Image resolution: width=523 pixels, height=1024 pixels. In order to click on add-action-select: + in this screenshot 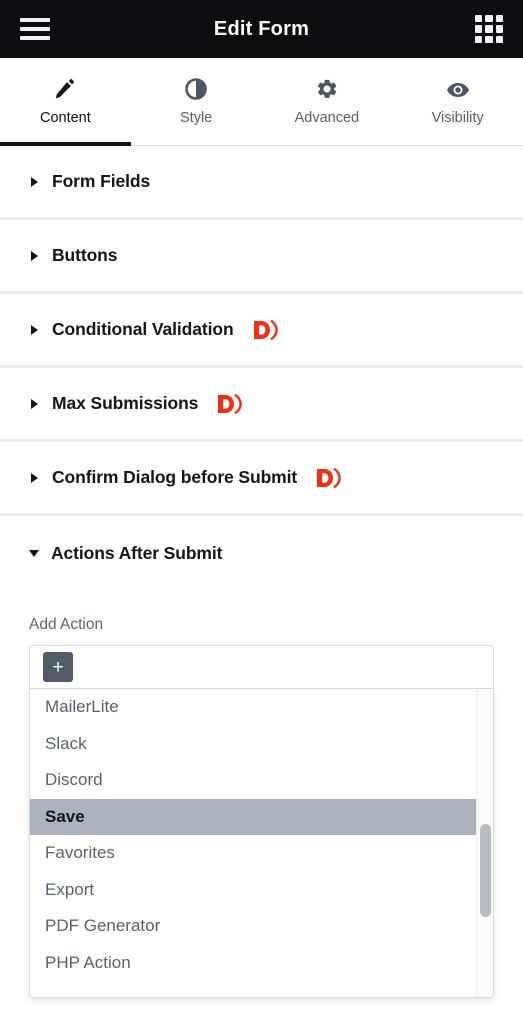, I will do `click(261, 667)`.